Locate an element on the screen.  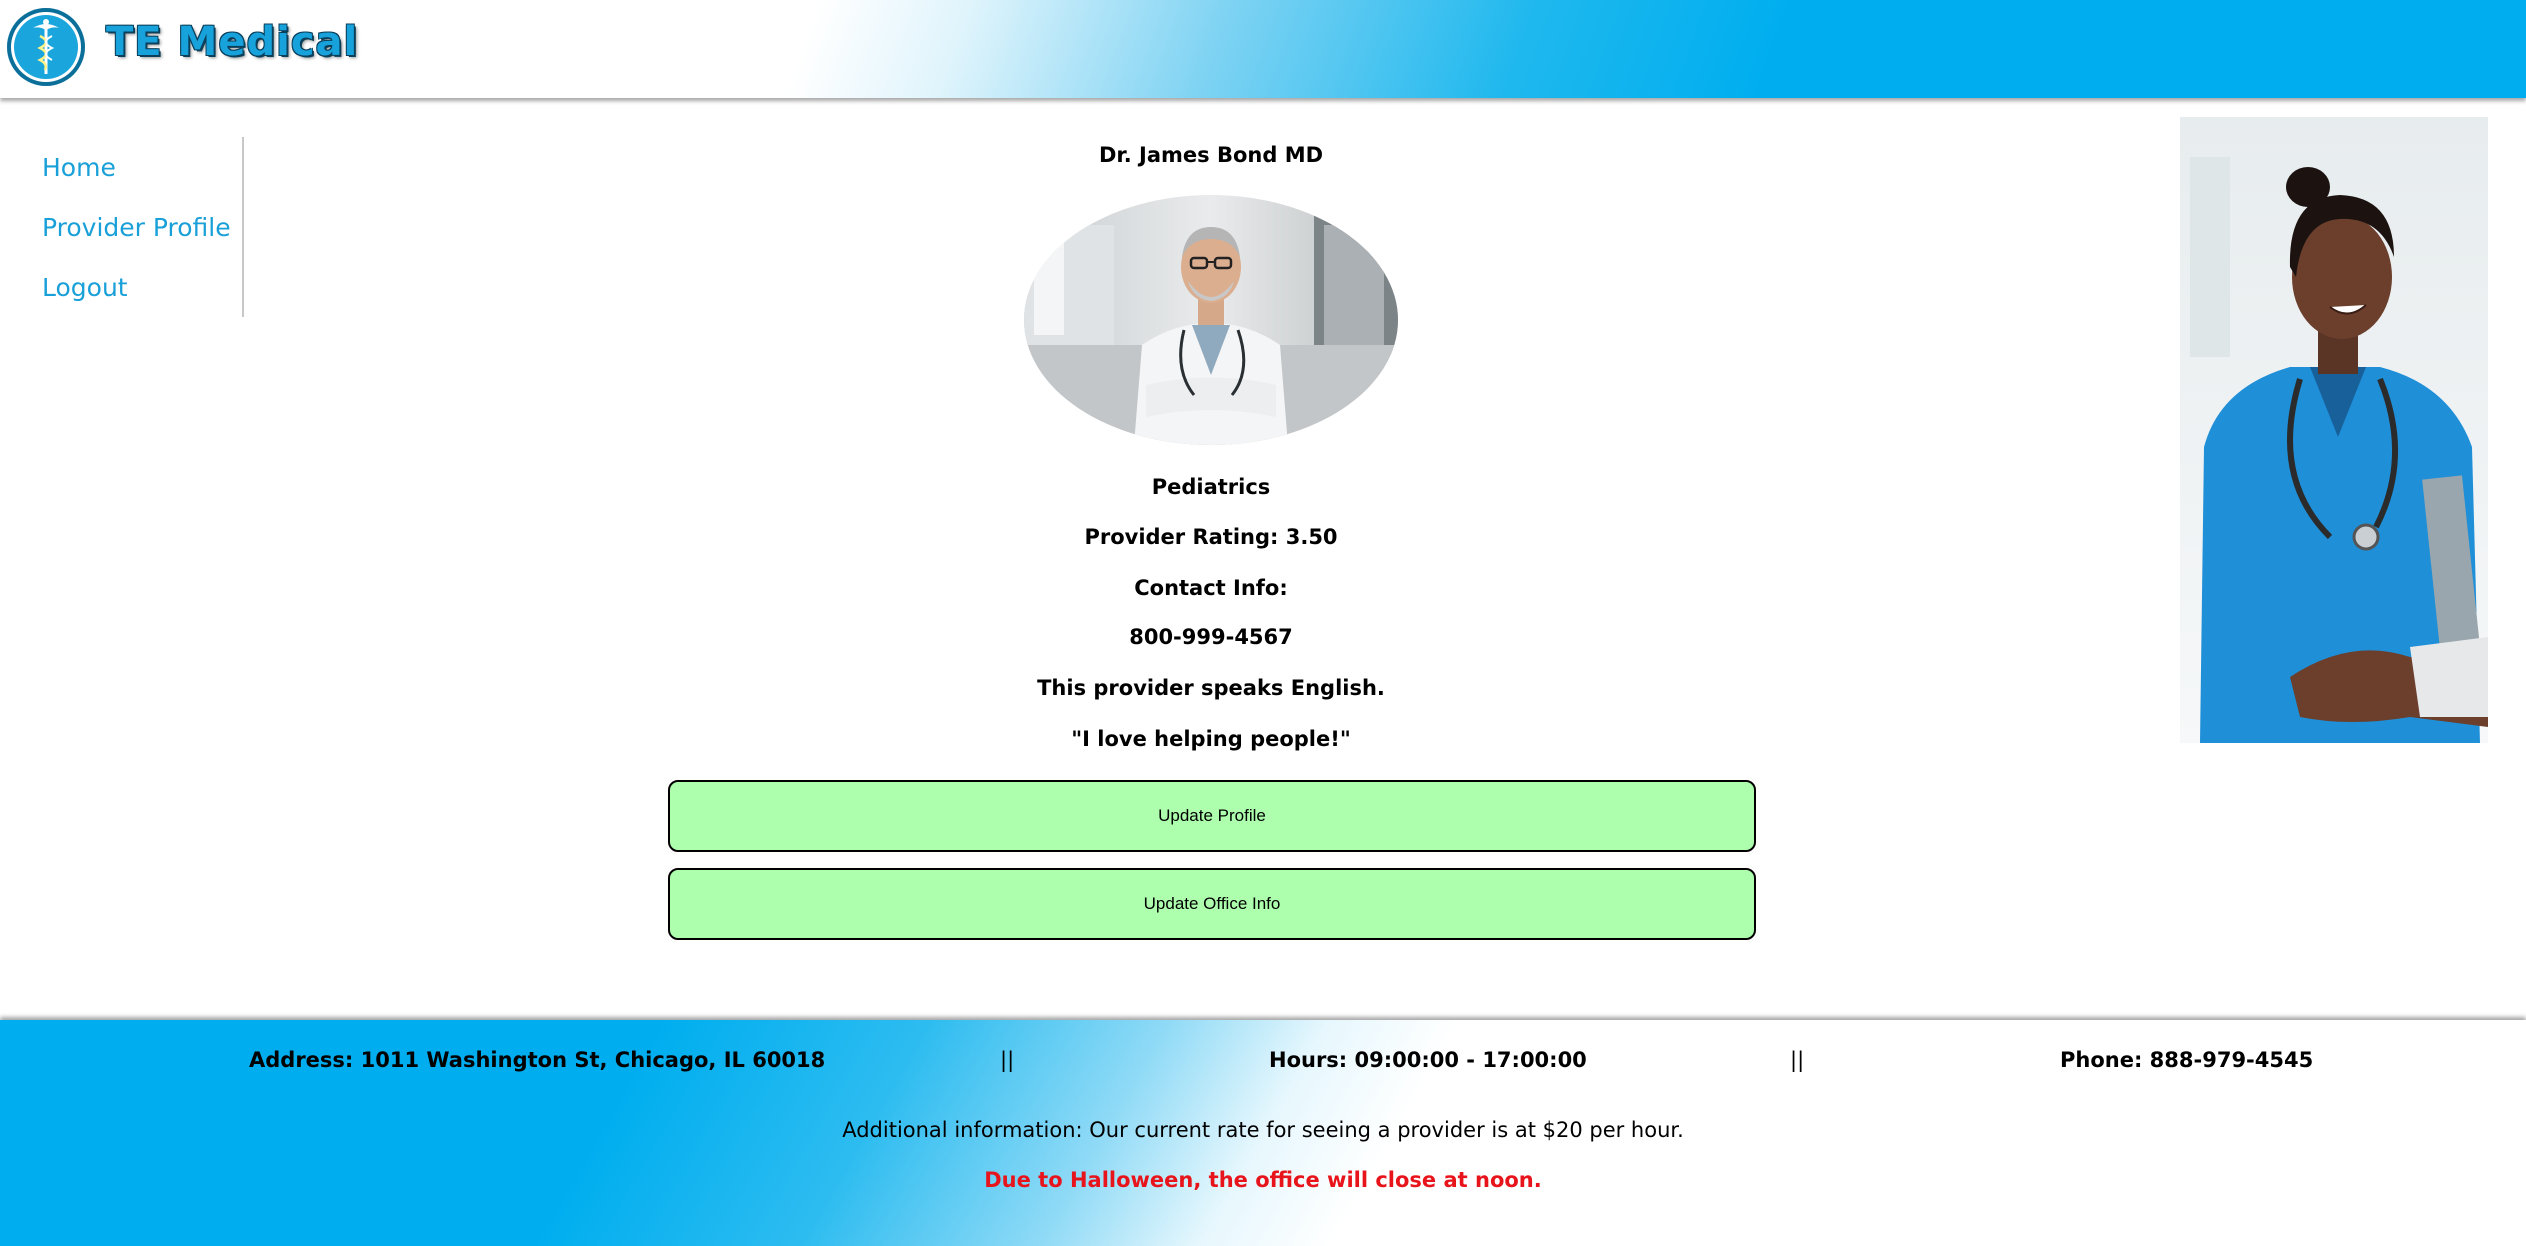
provider-languages: This provider speaks English. is located at coordinates (1211, 688).